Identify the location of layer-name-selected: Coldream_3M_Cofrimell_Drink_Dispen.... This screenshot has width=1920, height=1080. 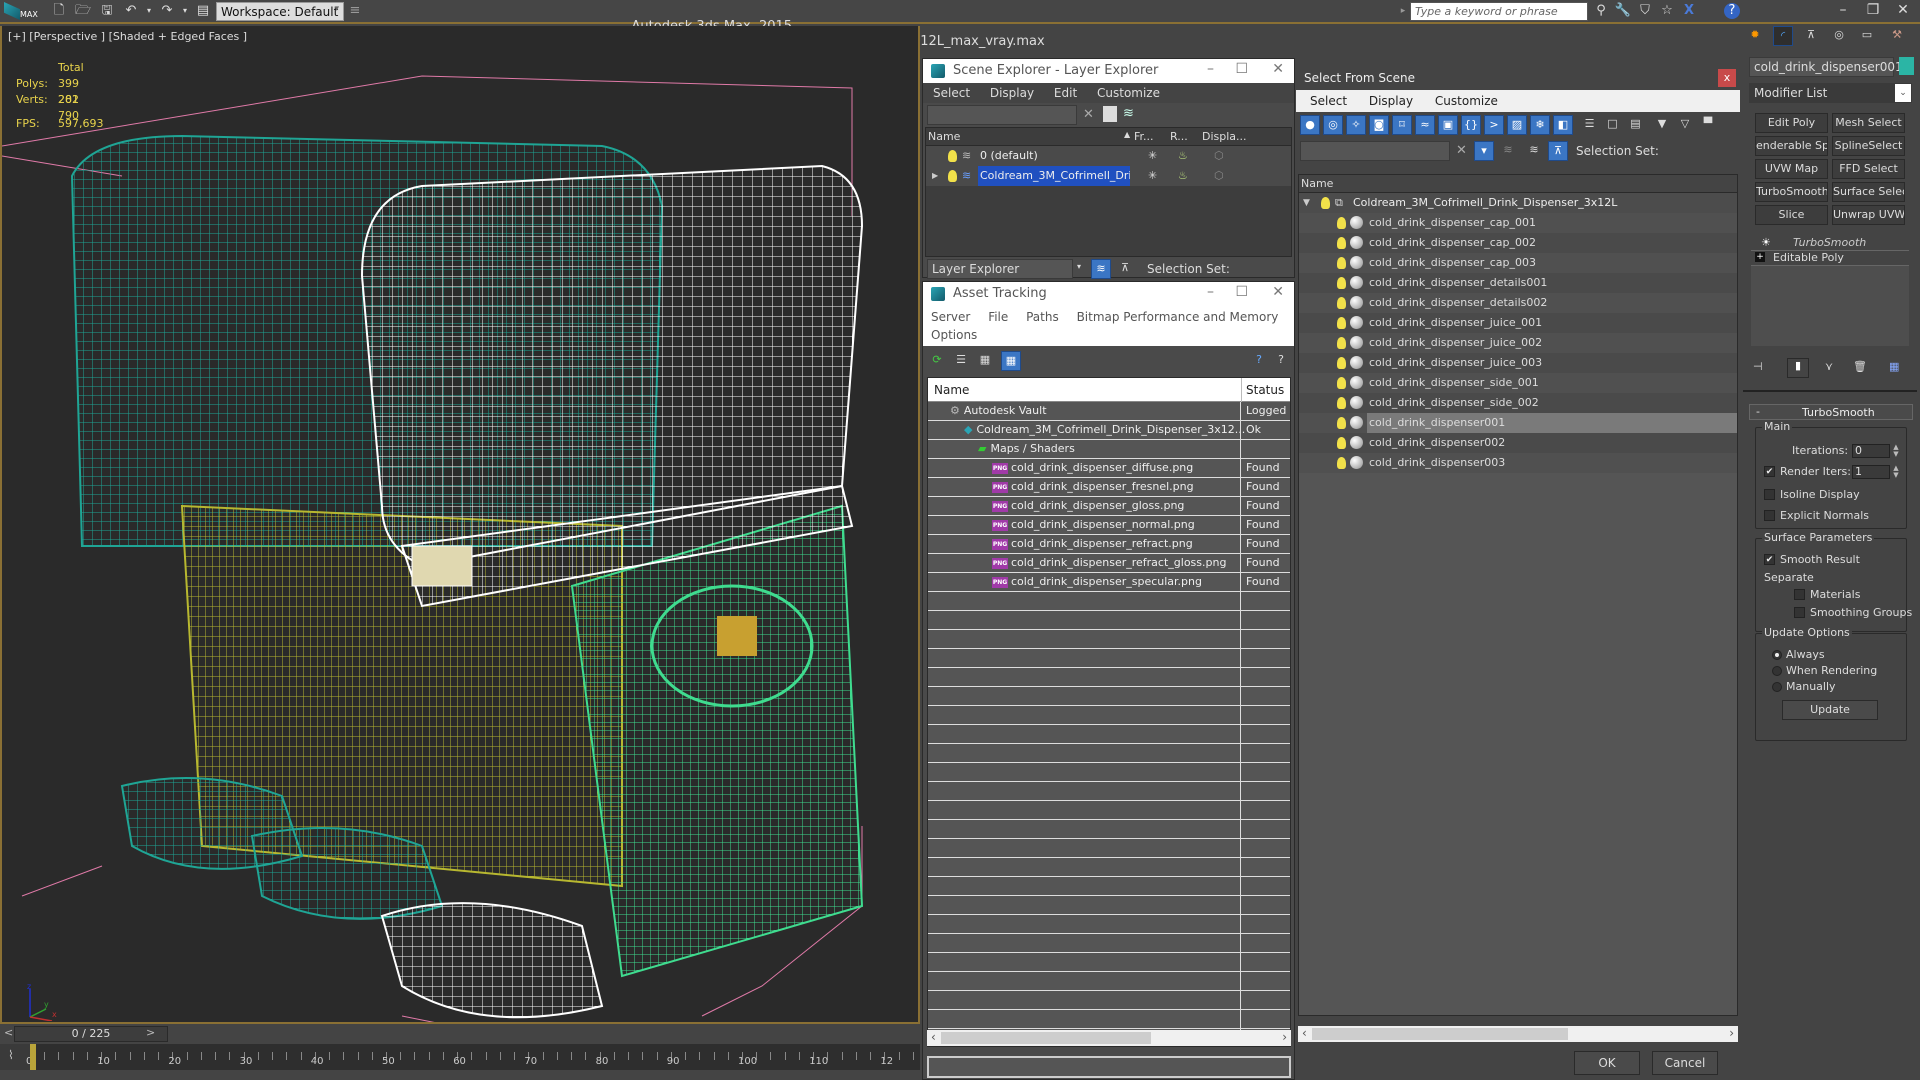
(1054, 176).